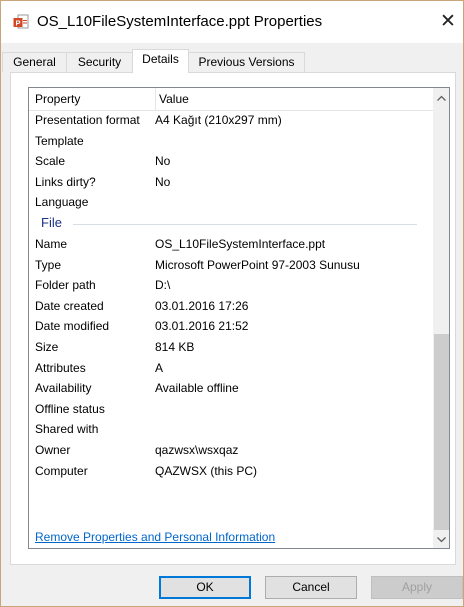 This screenshot has height=607, width=464. I want to click on property-row-offline-status: Offline status, so click(231, 409).